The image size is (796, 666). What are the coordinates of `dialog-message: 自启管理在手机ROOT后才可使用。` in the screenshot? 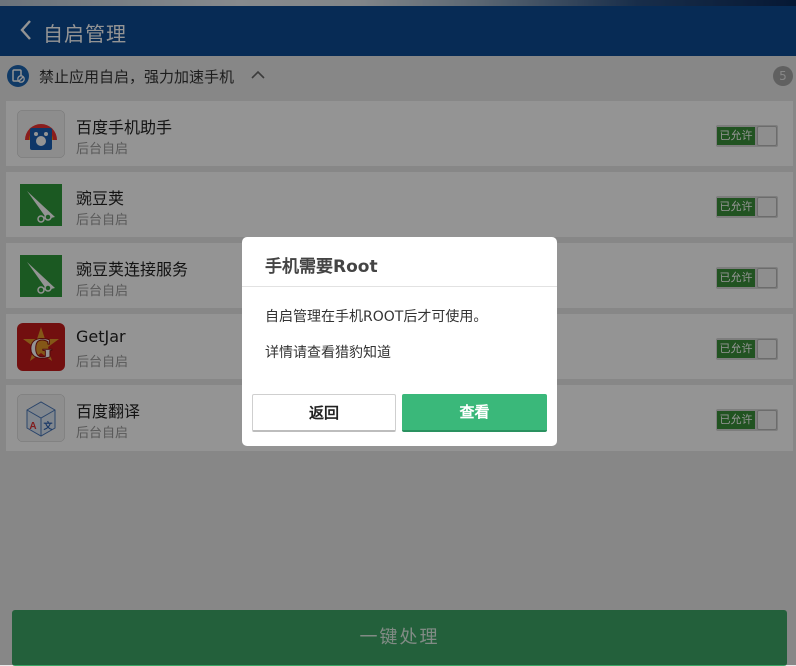 It's located at (376, 317).